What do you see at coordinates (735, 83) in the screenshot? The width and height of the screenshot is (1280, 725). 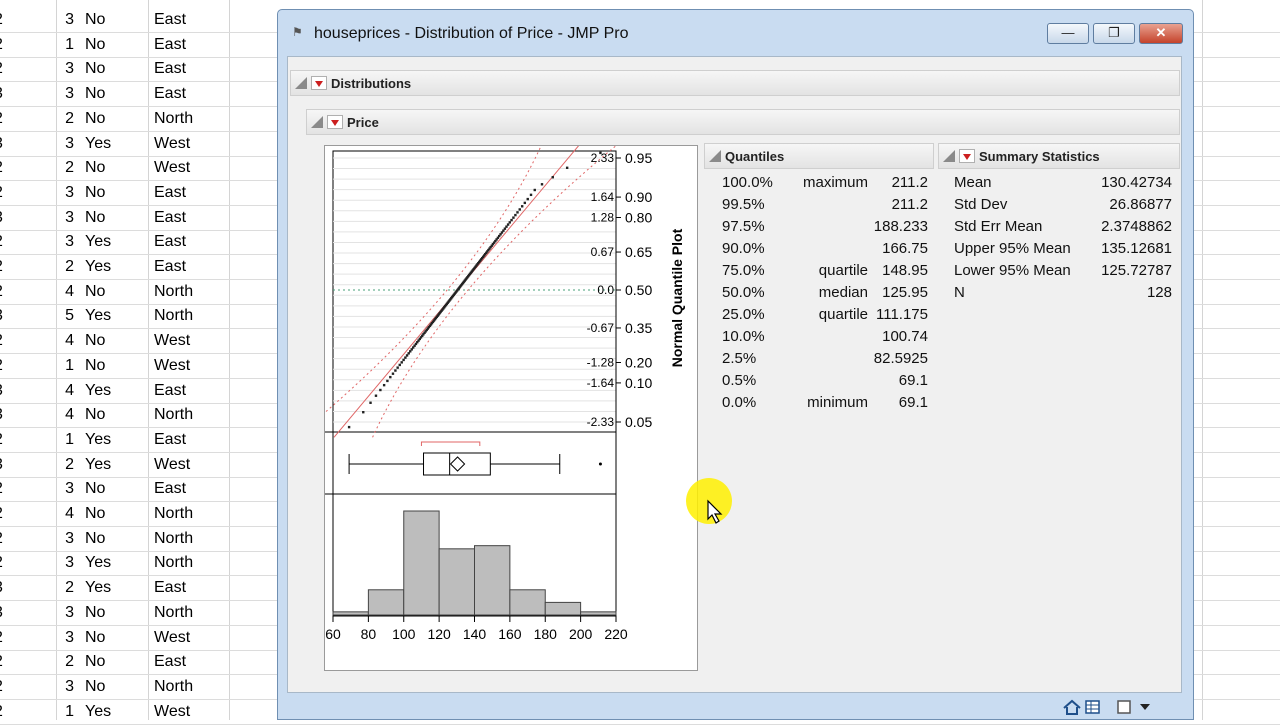 I see `distributions-header: Distributions` at bounding box center [735, 83].